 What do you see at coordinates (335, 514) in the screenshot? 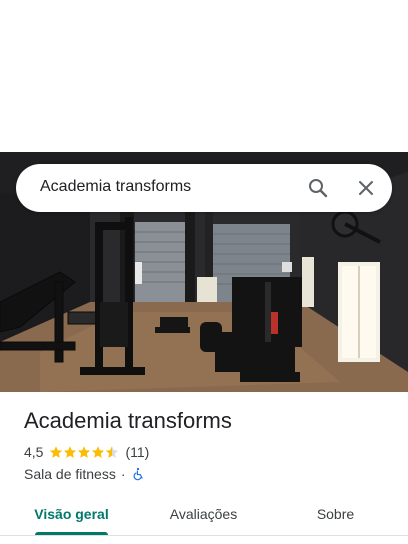
I see `tab-about: Sobre` at bounding box center [335, 514].